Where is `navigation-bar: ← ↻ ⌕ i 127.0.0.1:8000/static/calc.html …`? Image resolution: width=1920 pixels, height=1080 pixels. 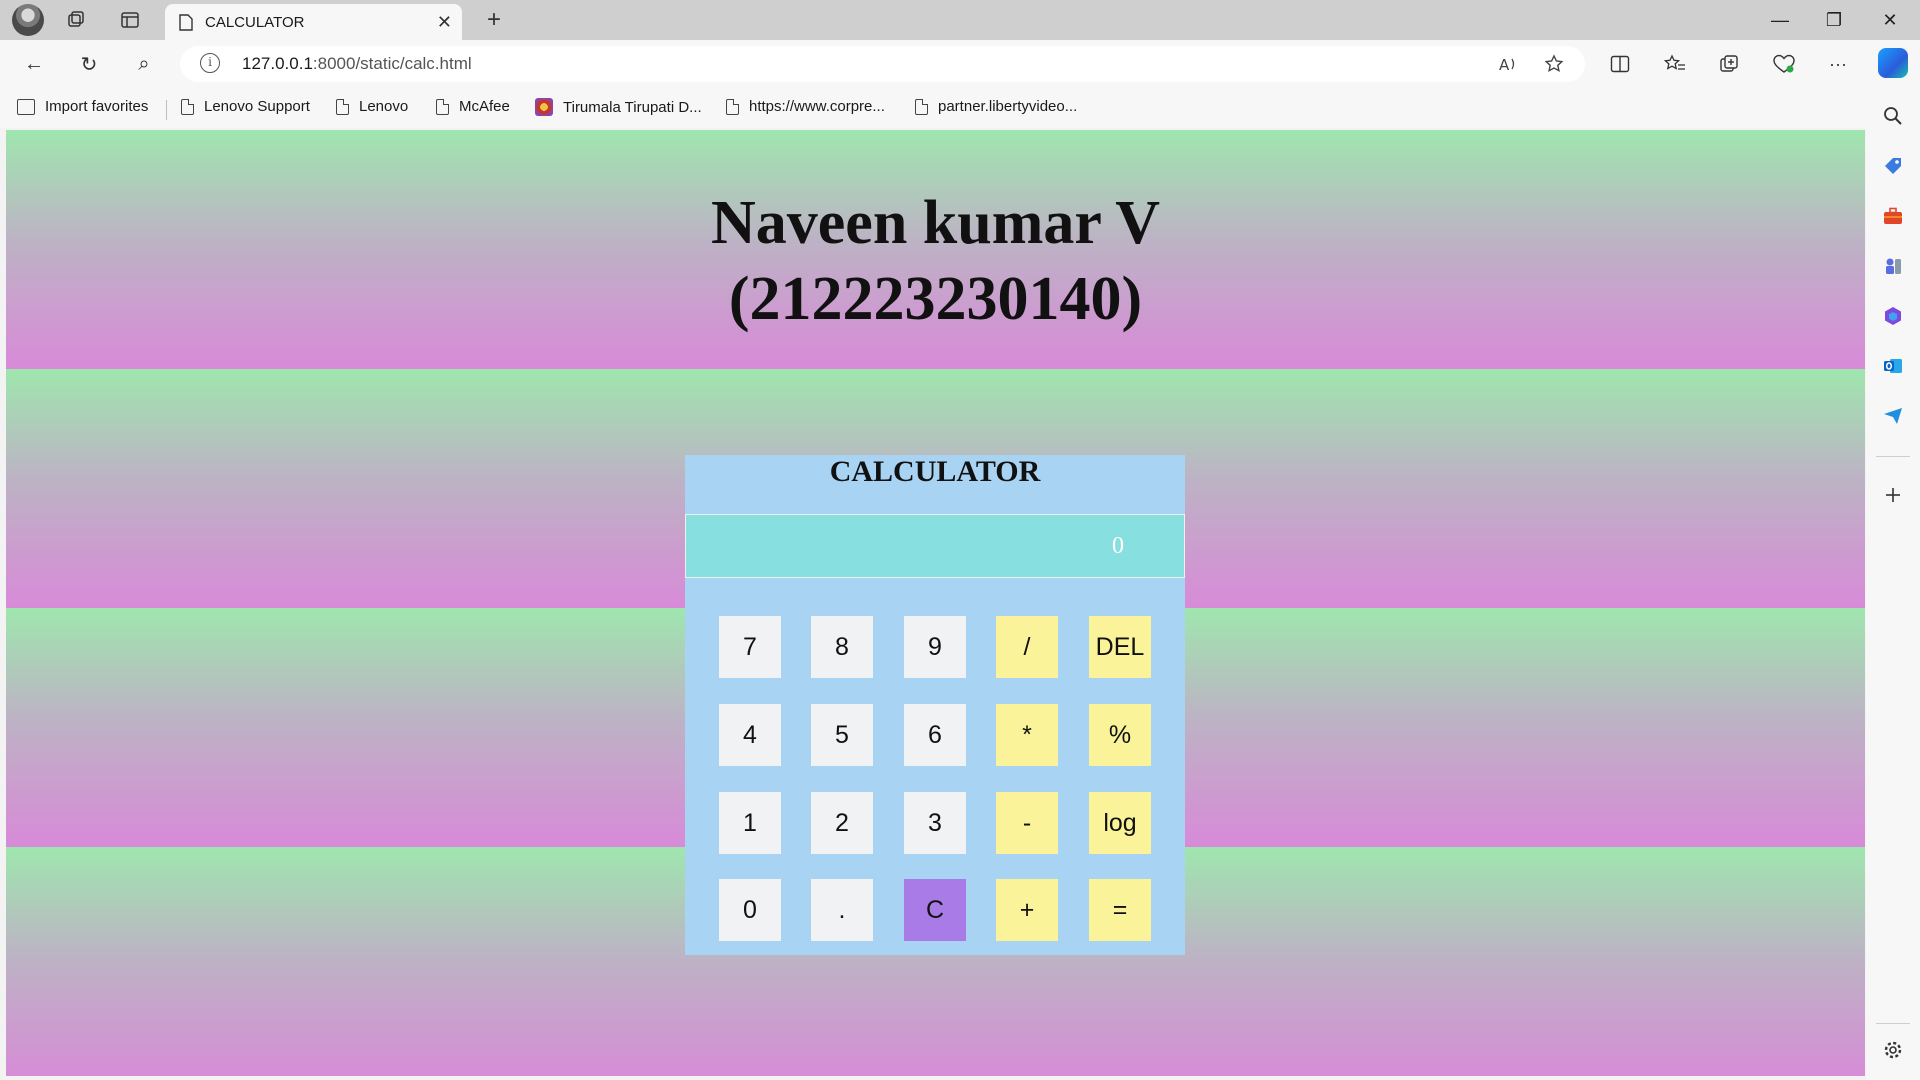
navigation-bar: ← ↻ ⌕ i 127.0.0.1:8000/static/calc.html … is located at coordinates (960, 64).